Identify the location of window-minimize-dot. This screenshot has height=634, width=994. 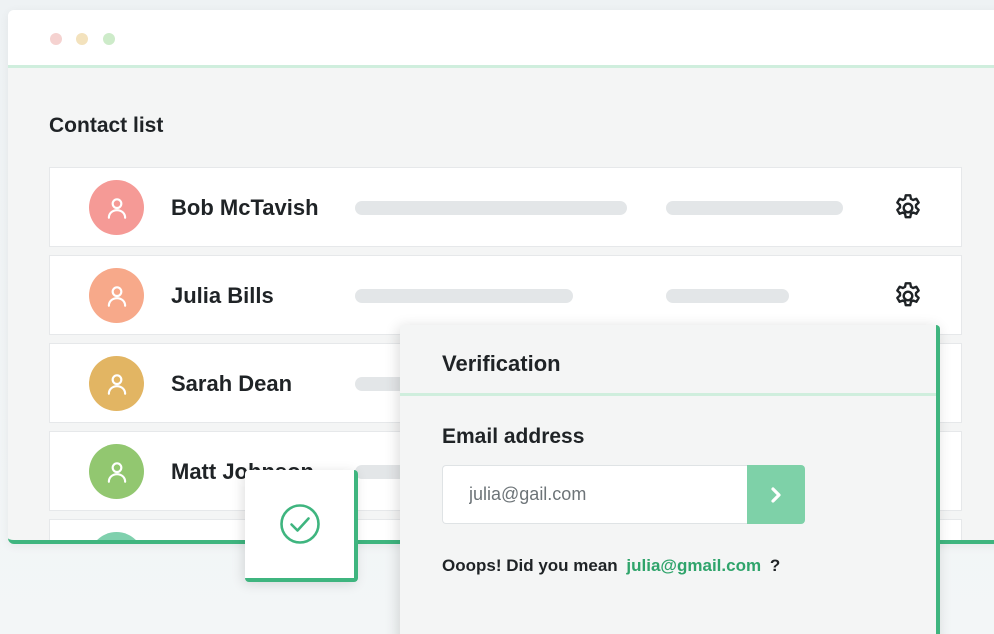
(82, 39).